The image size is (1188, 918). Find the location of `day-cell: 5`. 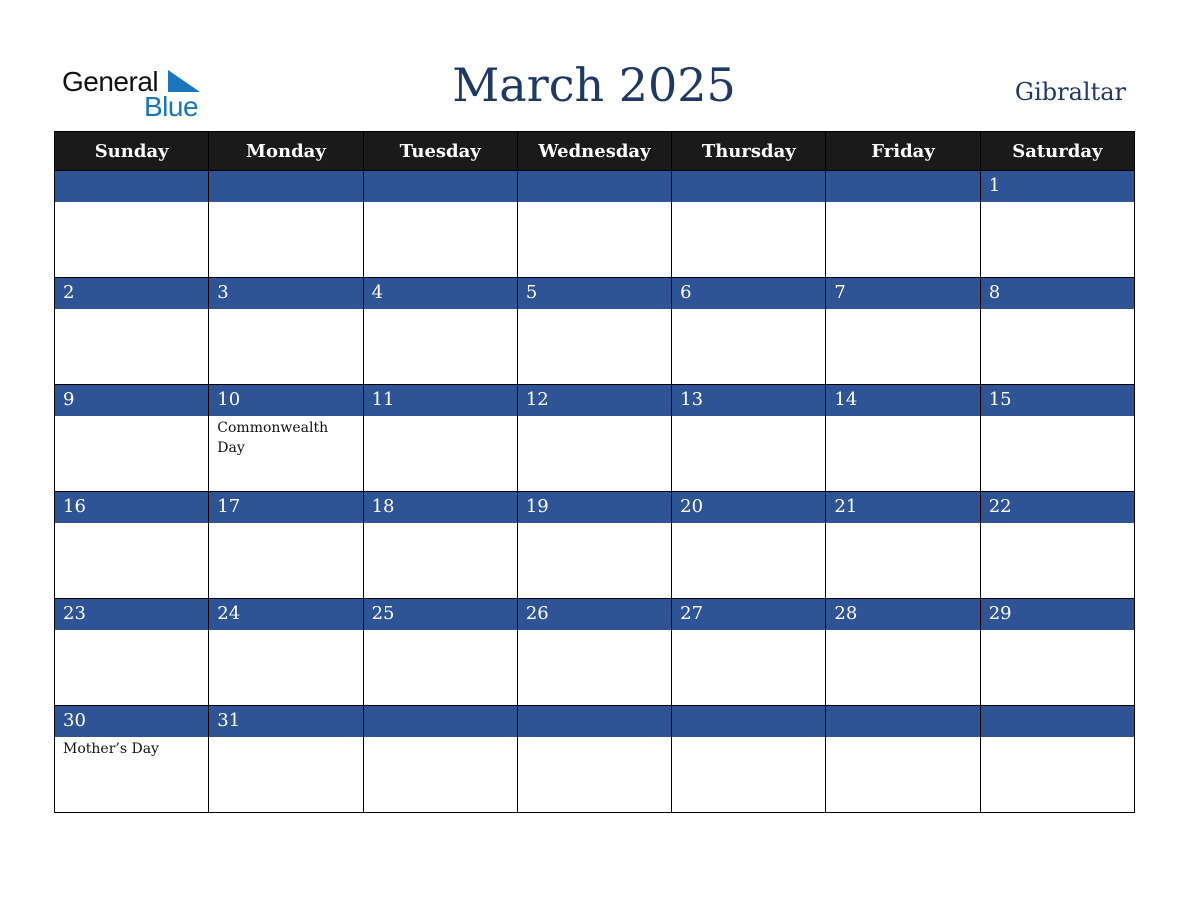

day-cell: 5 is located at coordinates (594, 331).